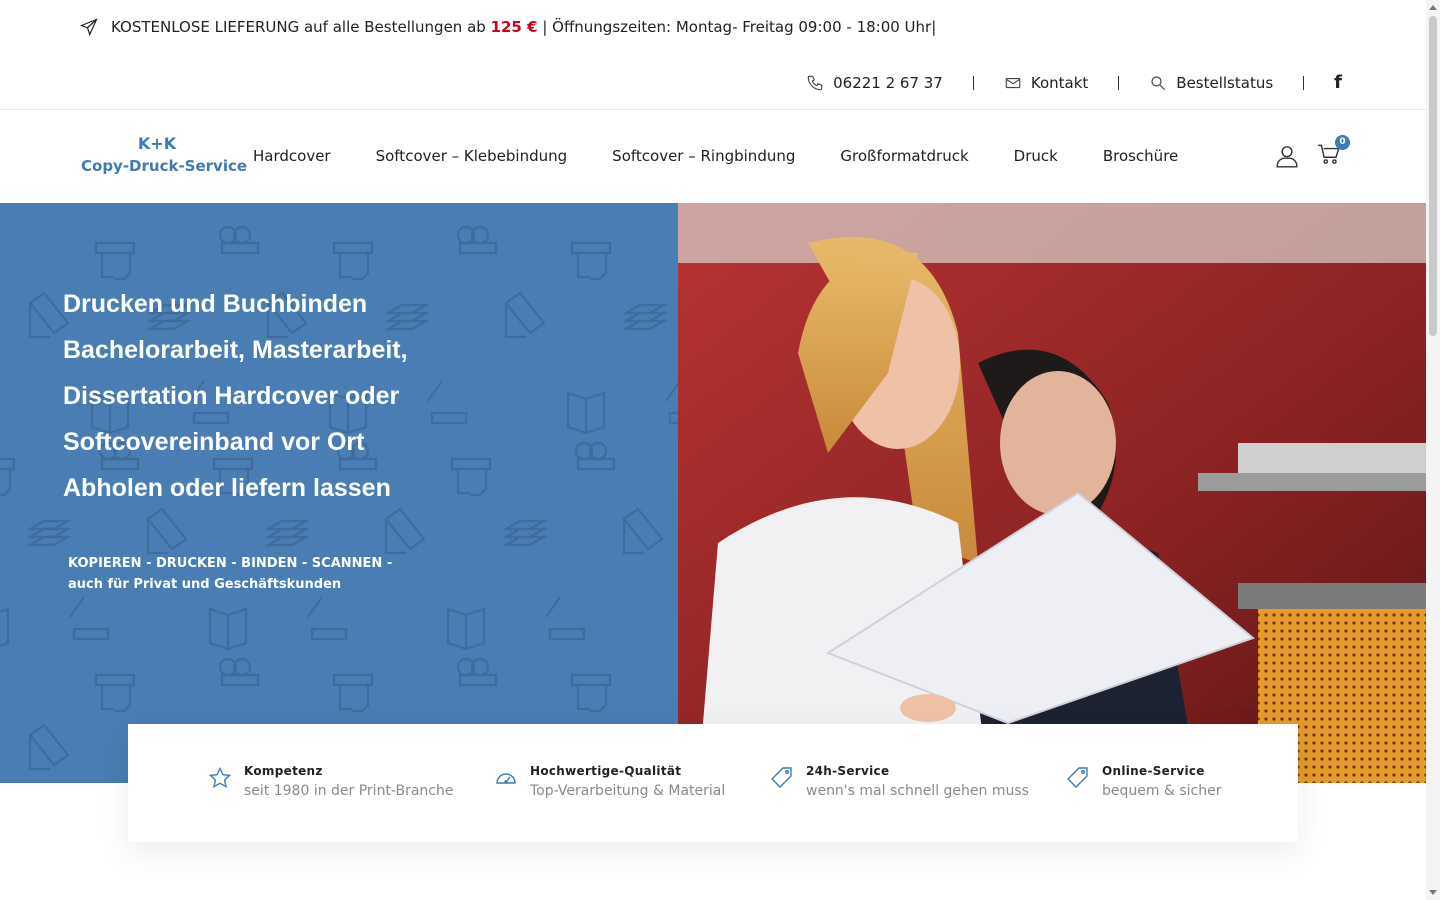  What do you see at coordinates (1153, 771) in the screenshot?
I see `feature-title: Online-Service` at bounding box center [1153, 771].